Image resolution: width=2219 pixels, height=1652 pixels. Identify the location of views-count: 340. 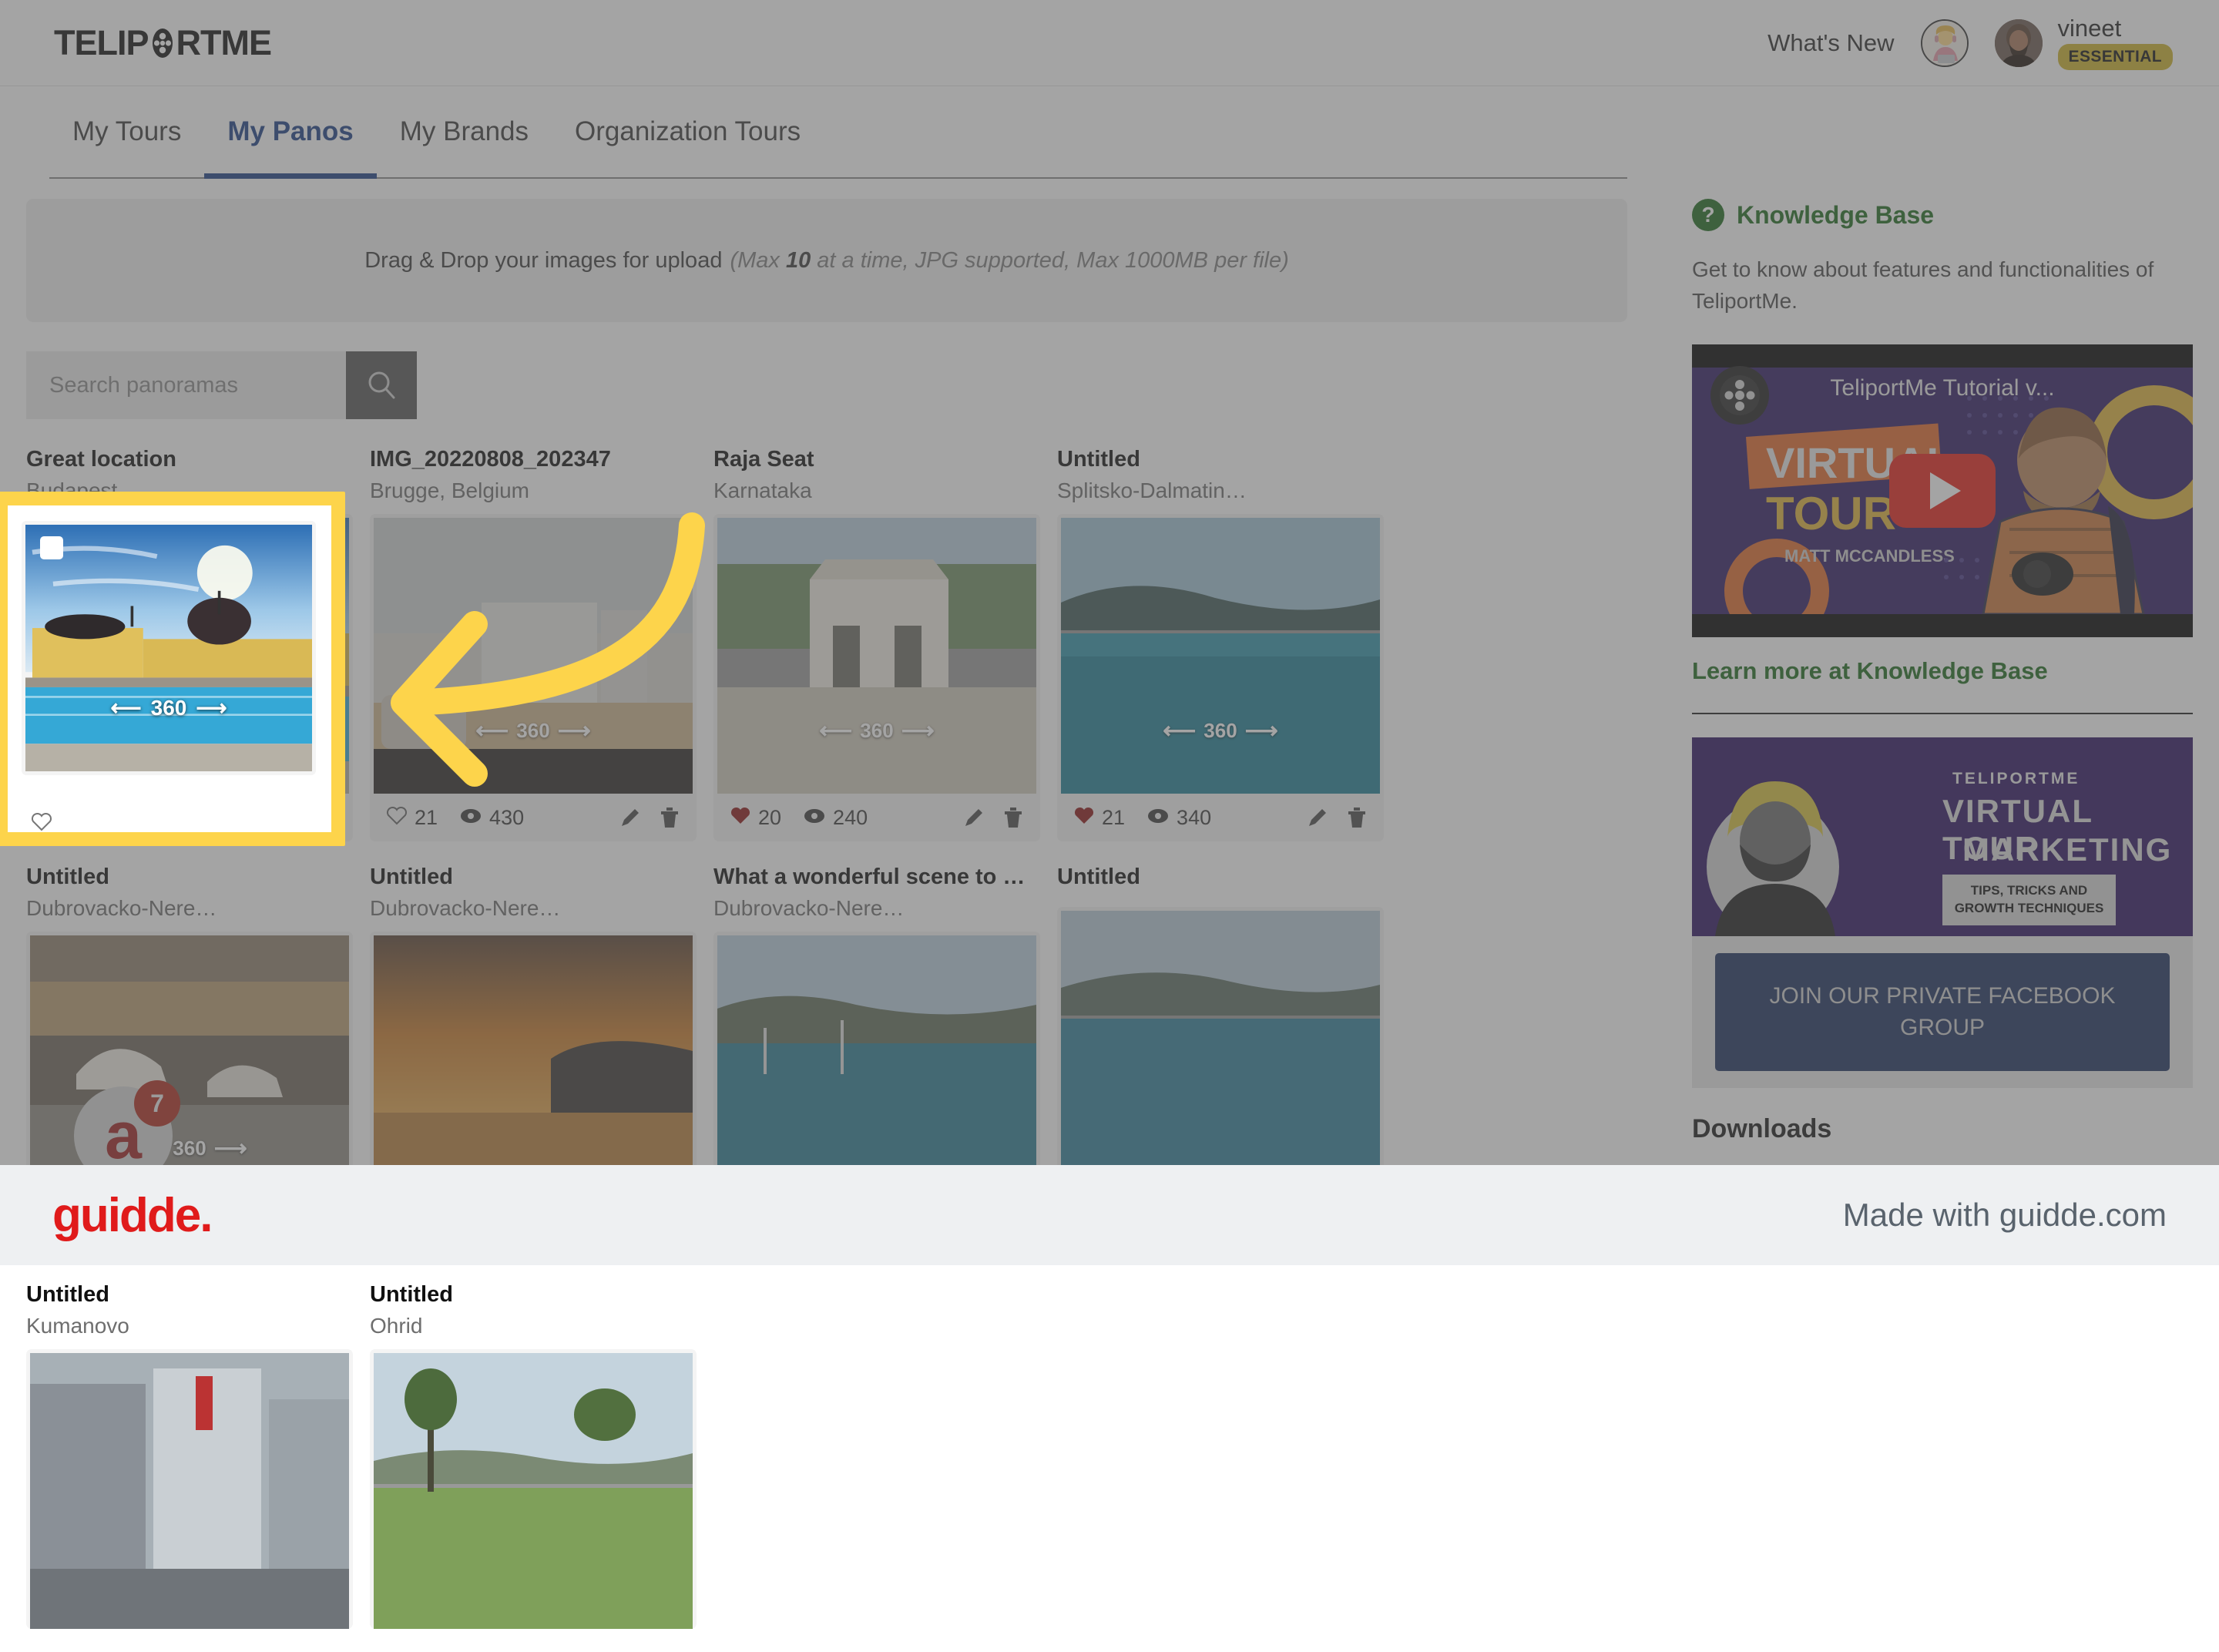
(1194, 818).